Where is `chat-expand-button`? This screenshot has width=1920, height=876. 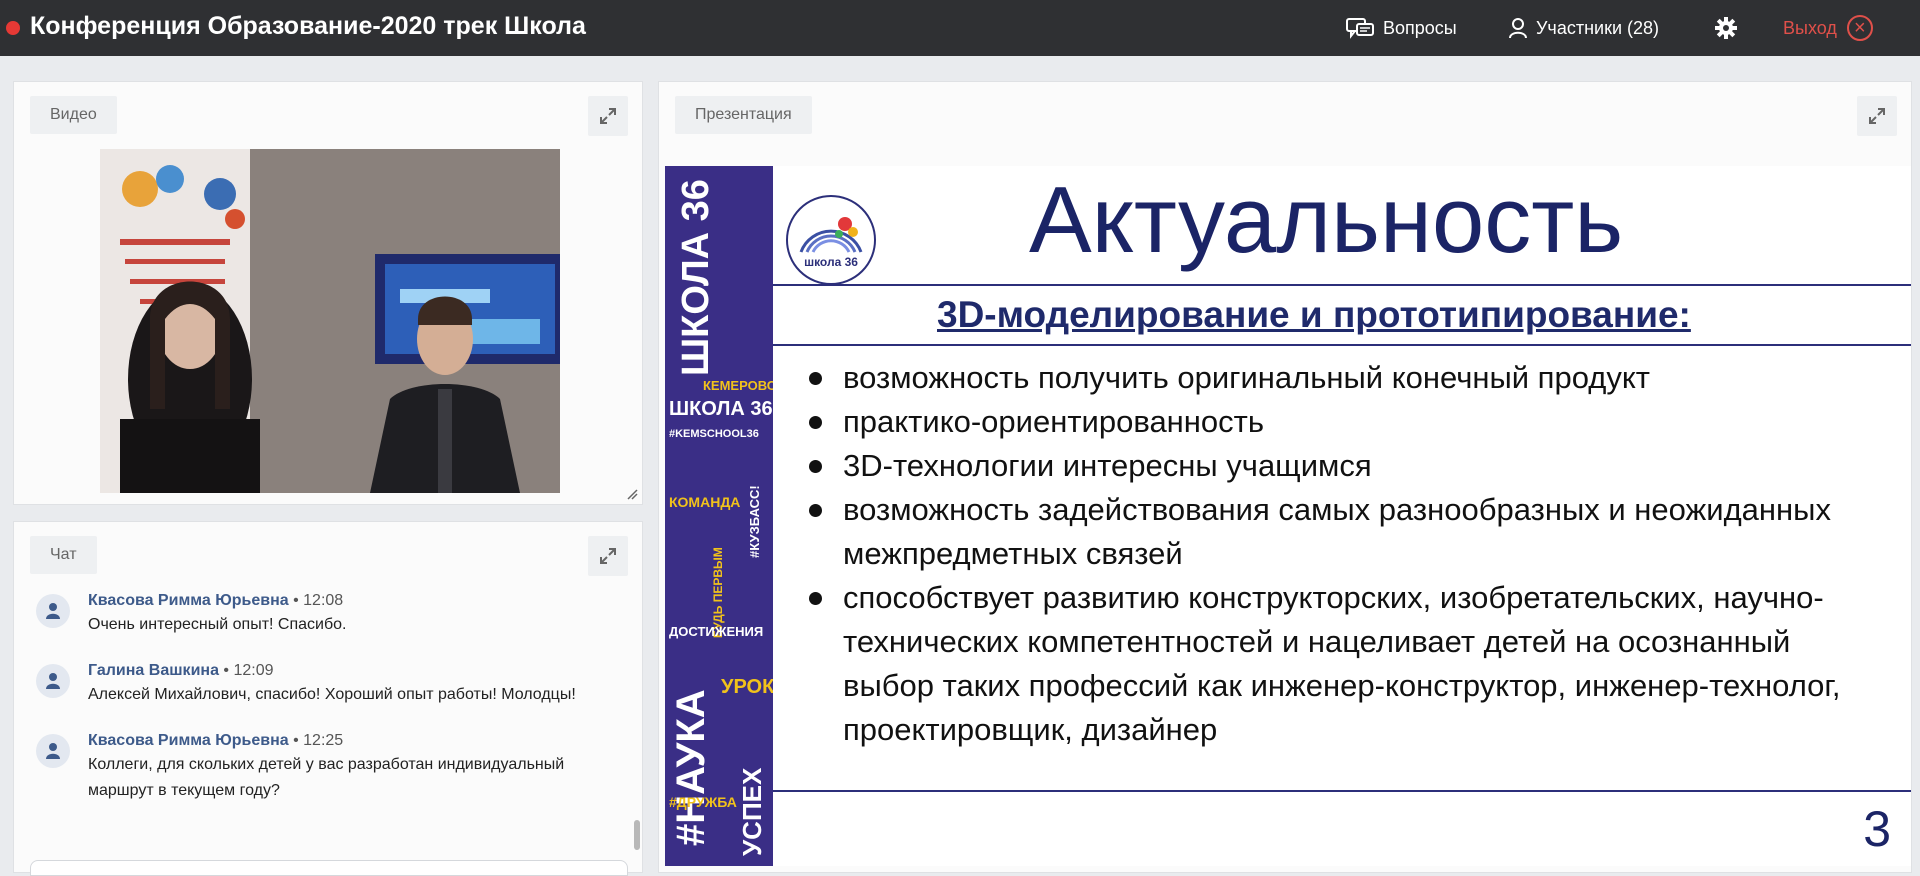 chat-expand-button is located at coordinates (608, 556).